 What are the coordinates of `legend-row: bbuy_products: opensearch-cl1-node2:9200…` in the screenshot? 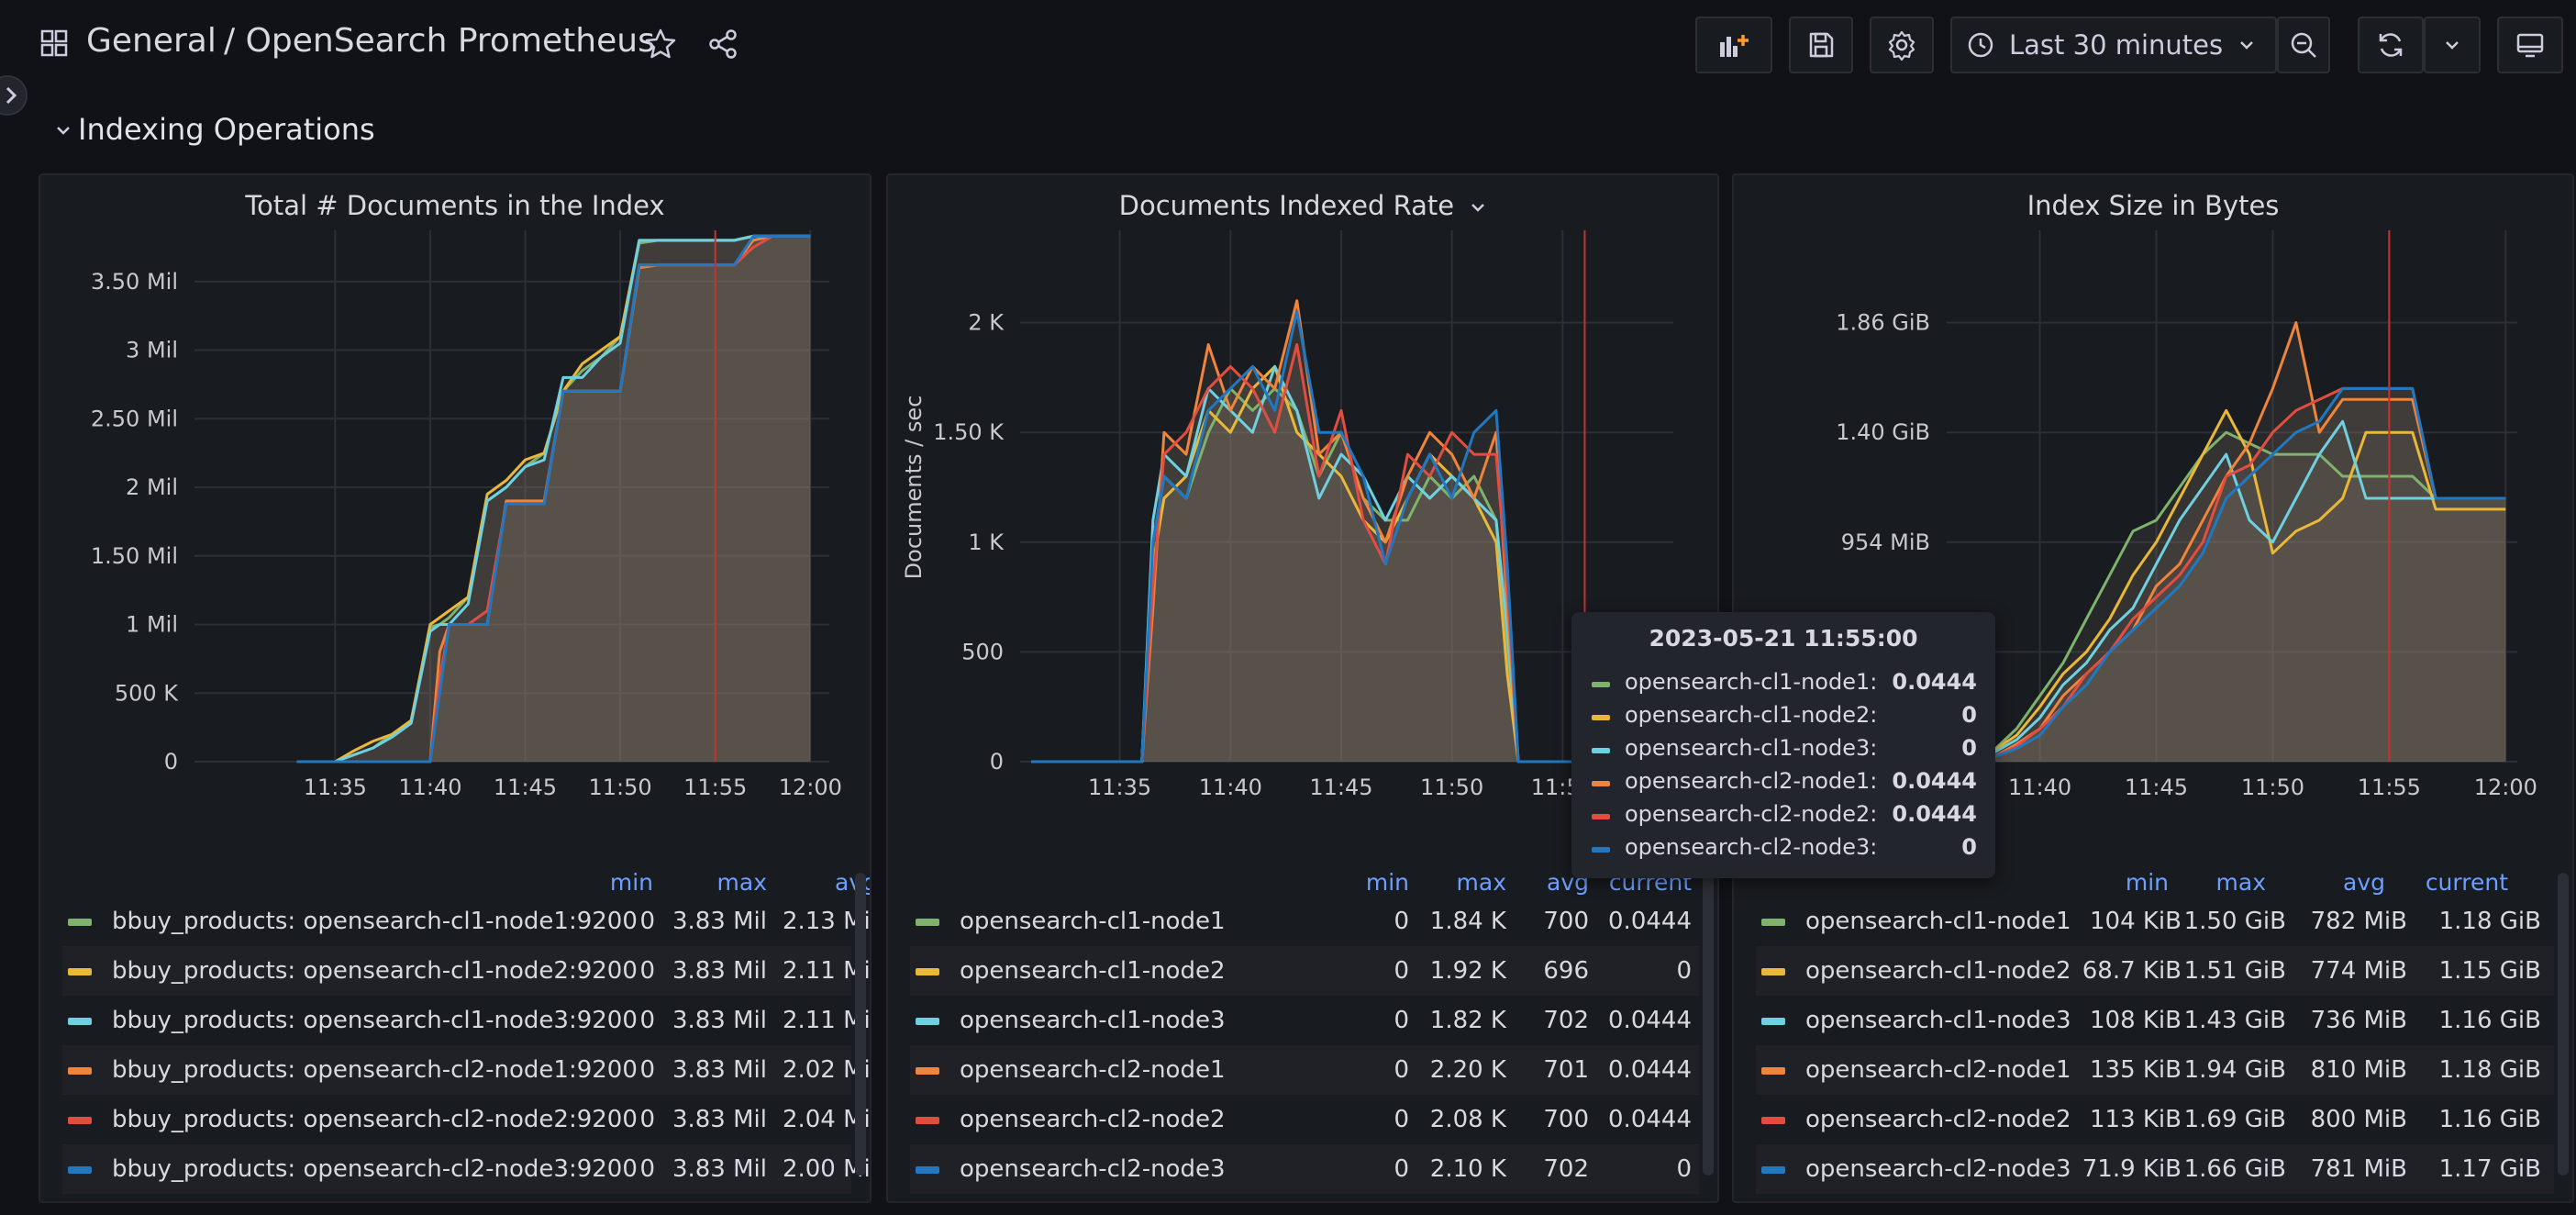 It's located at (466, 971).